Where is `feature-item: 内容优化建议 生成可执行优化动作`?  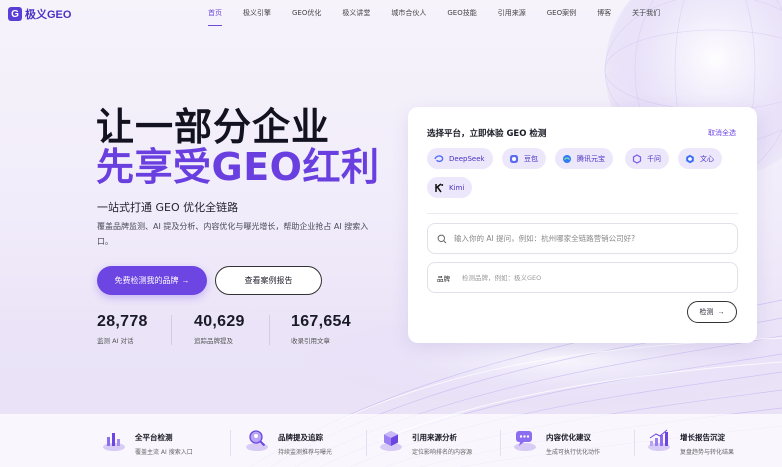 feature-item: 内容优化建议 生成可执行优化动作 is located at coordinates (556, 442).